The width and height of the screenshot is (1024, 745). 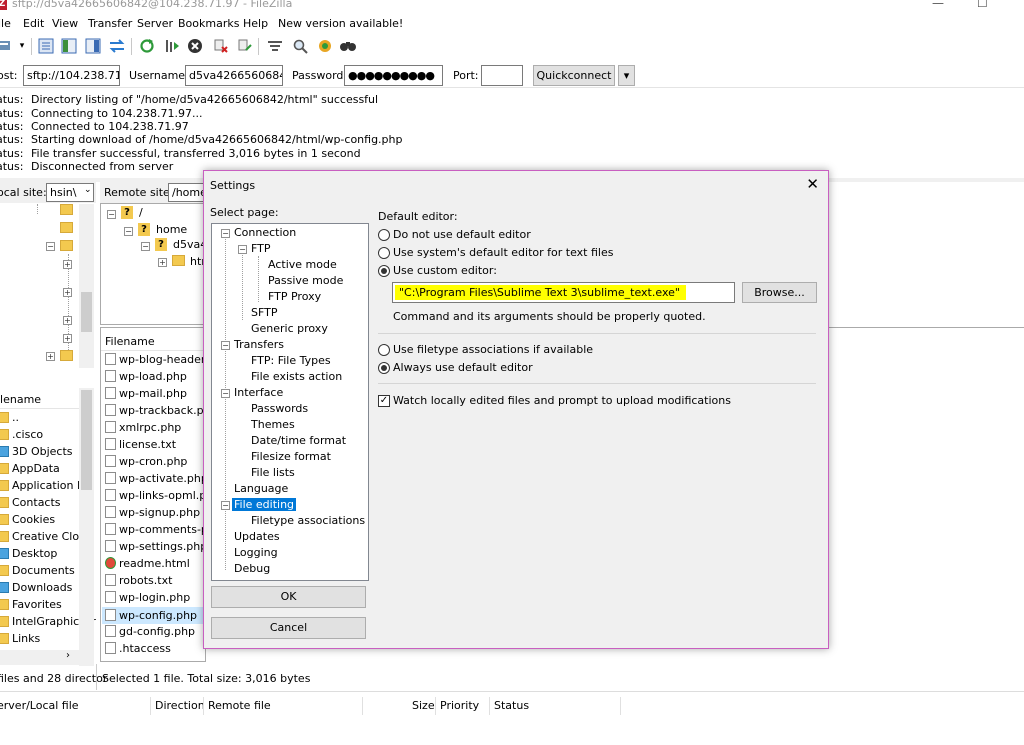 What do you see at coordinates (5, 23) in the screenshot?
I see `menu-file: ile` at bounding box center [5, 23].